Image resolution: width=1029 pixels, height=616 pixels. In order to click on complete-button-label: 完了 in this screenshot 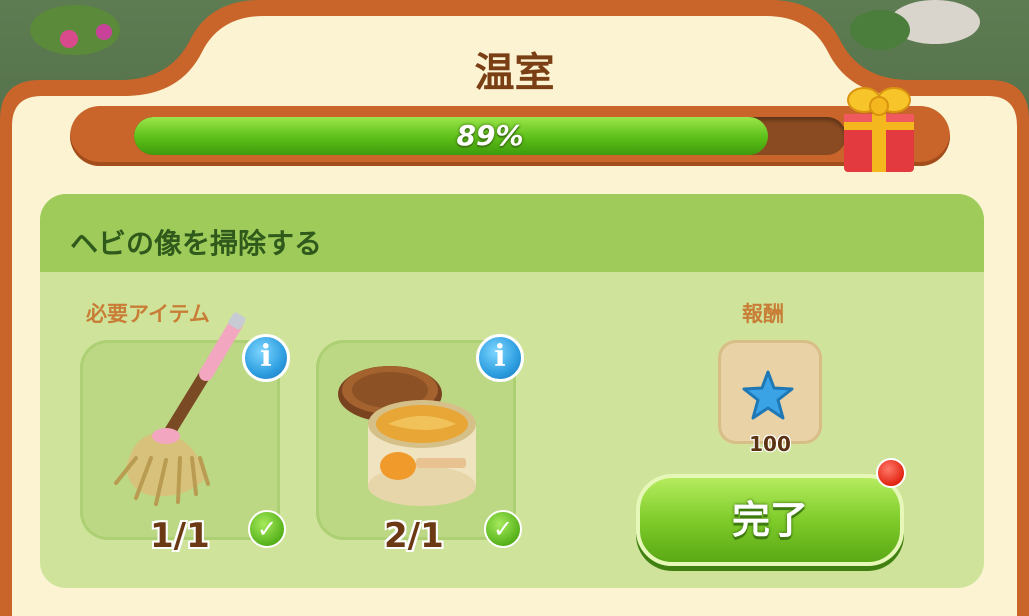, I will do `click(770, 520)`.